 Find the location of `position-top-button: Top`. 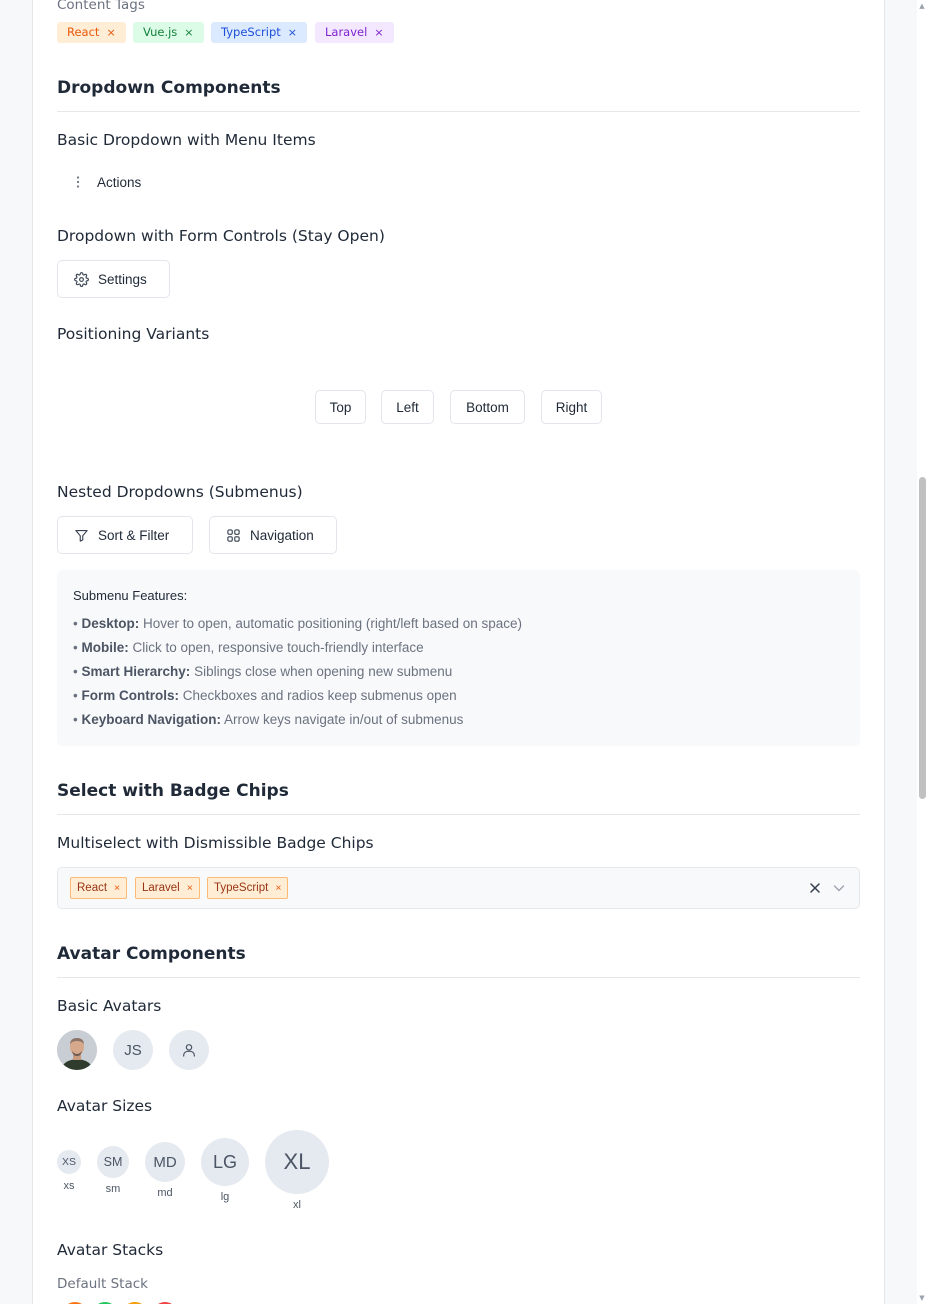

position-top-button: Top is located at coordinates (340, 407).